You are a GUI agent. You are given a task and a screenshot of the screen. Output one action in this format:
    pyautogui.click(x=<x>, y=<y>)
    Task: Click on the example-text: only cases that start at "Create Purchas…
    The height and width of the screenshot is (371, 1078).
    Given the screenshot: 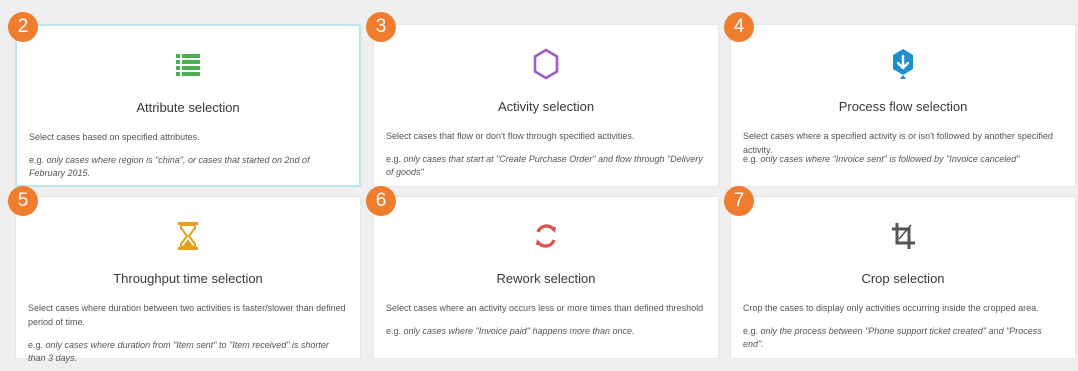 What is the action you would take?
    pyautogui.click(x=544, y=165)
    